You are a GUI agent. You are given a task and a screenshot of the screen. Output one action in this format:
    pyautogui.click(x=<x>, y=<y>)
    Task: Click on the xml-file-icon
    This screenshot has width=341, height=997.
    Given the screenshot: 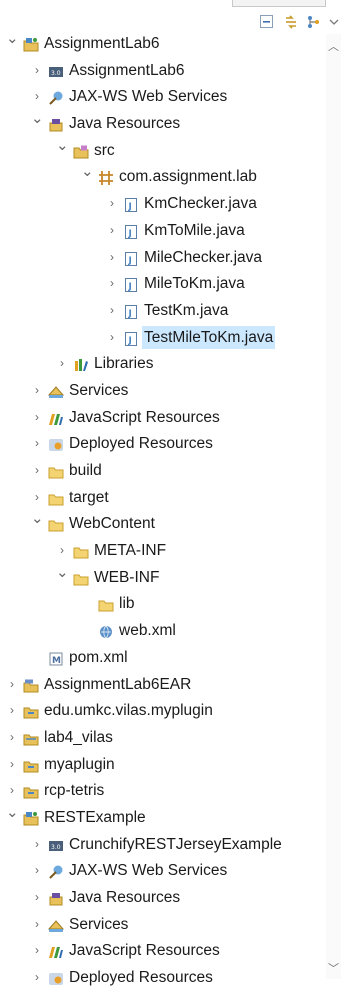 What is the action you would take?
    pyautogui.click(x=106, y=631)
    